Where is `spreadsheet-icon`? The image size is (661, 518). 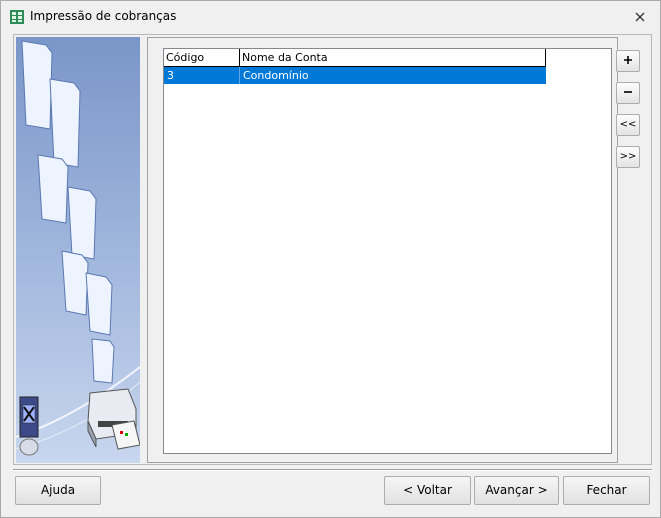 spreadsheet-icon is located at coordinates (17, 17).